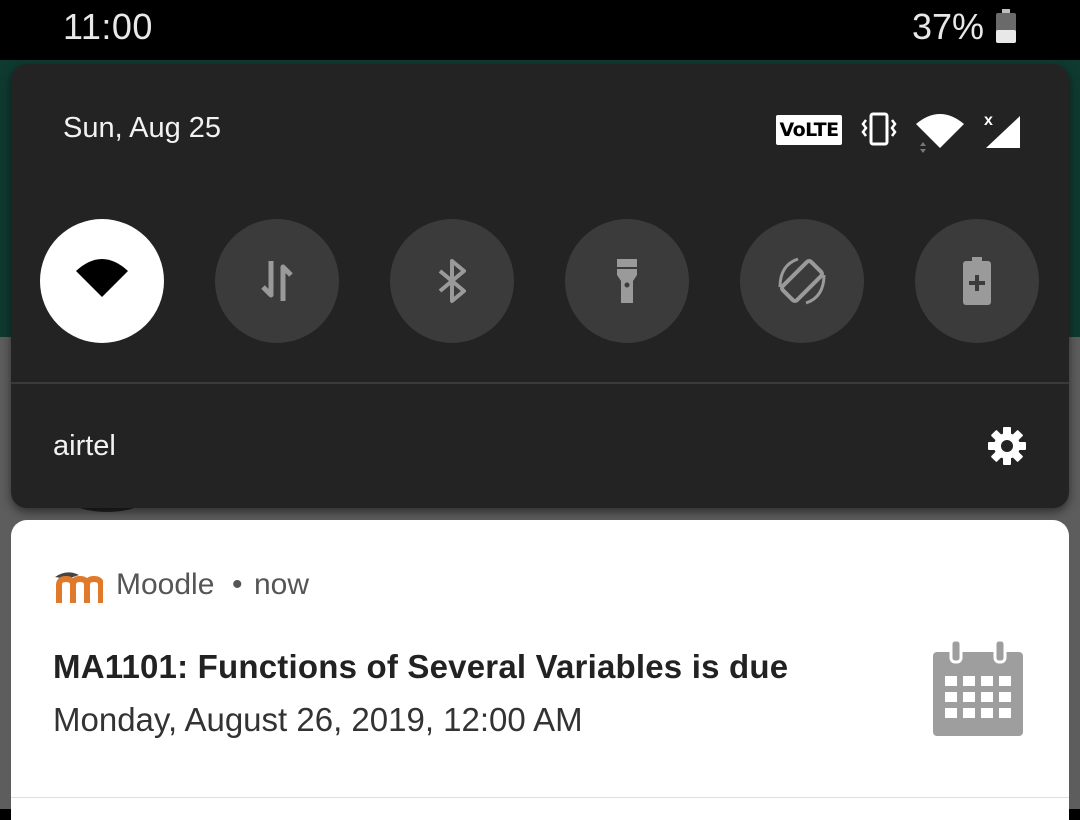  What do you see at coordinates (809, 130) in the screenshot?
I see `volte-badge: VoLTE` at bounding box center [809, 130].